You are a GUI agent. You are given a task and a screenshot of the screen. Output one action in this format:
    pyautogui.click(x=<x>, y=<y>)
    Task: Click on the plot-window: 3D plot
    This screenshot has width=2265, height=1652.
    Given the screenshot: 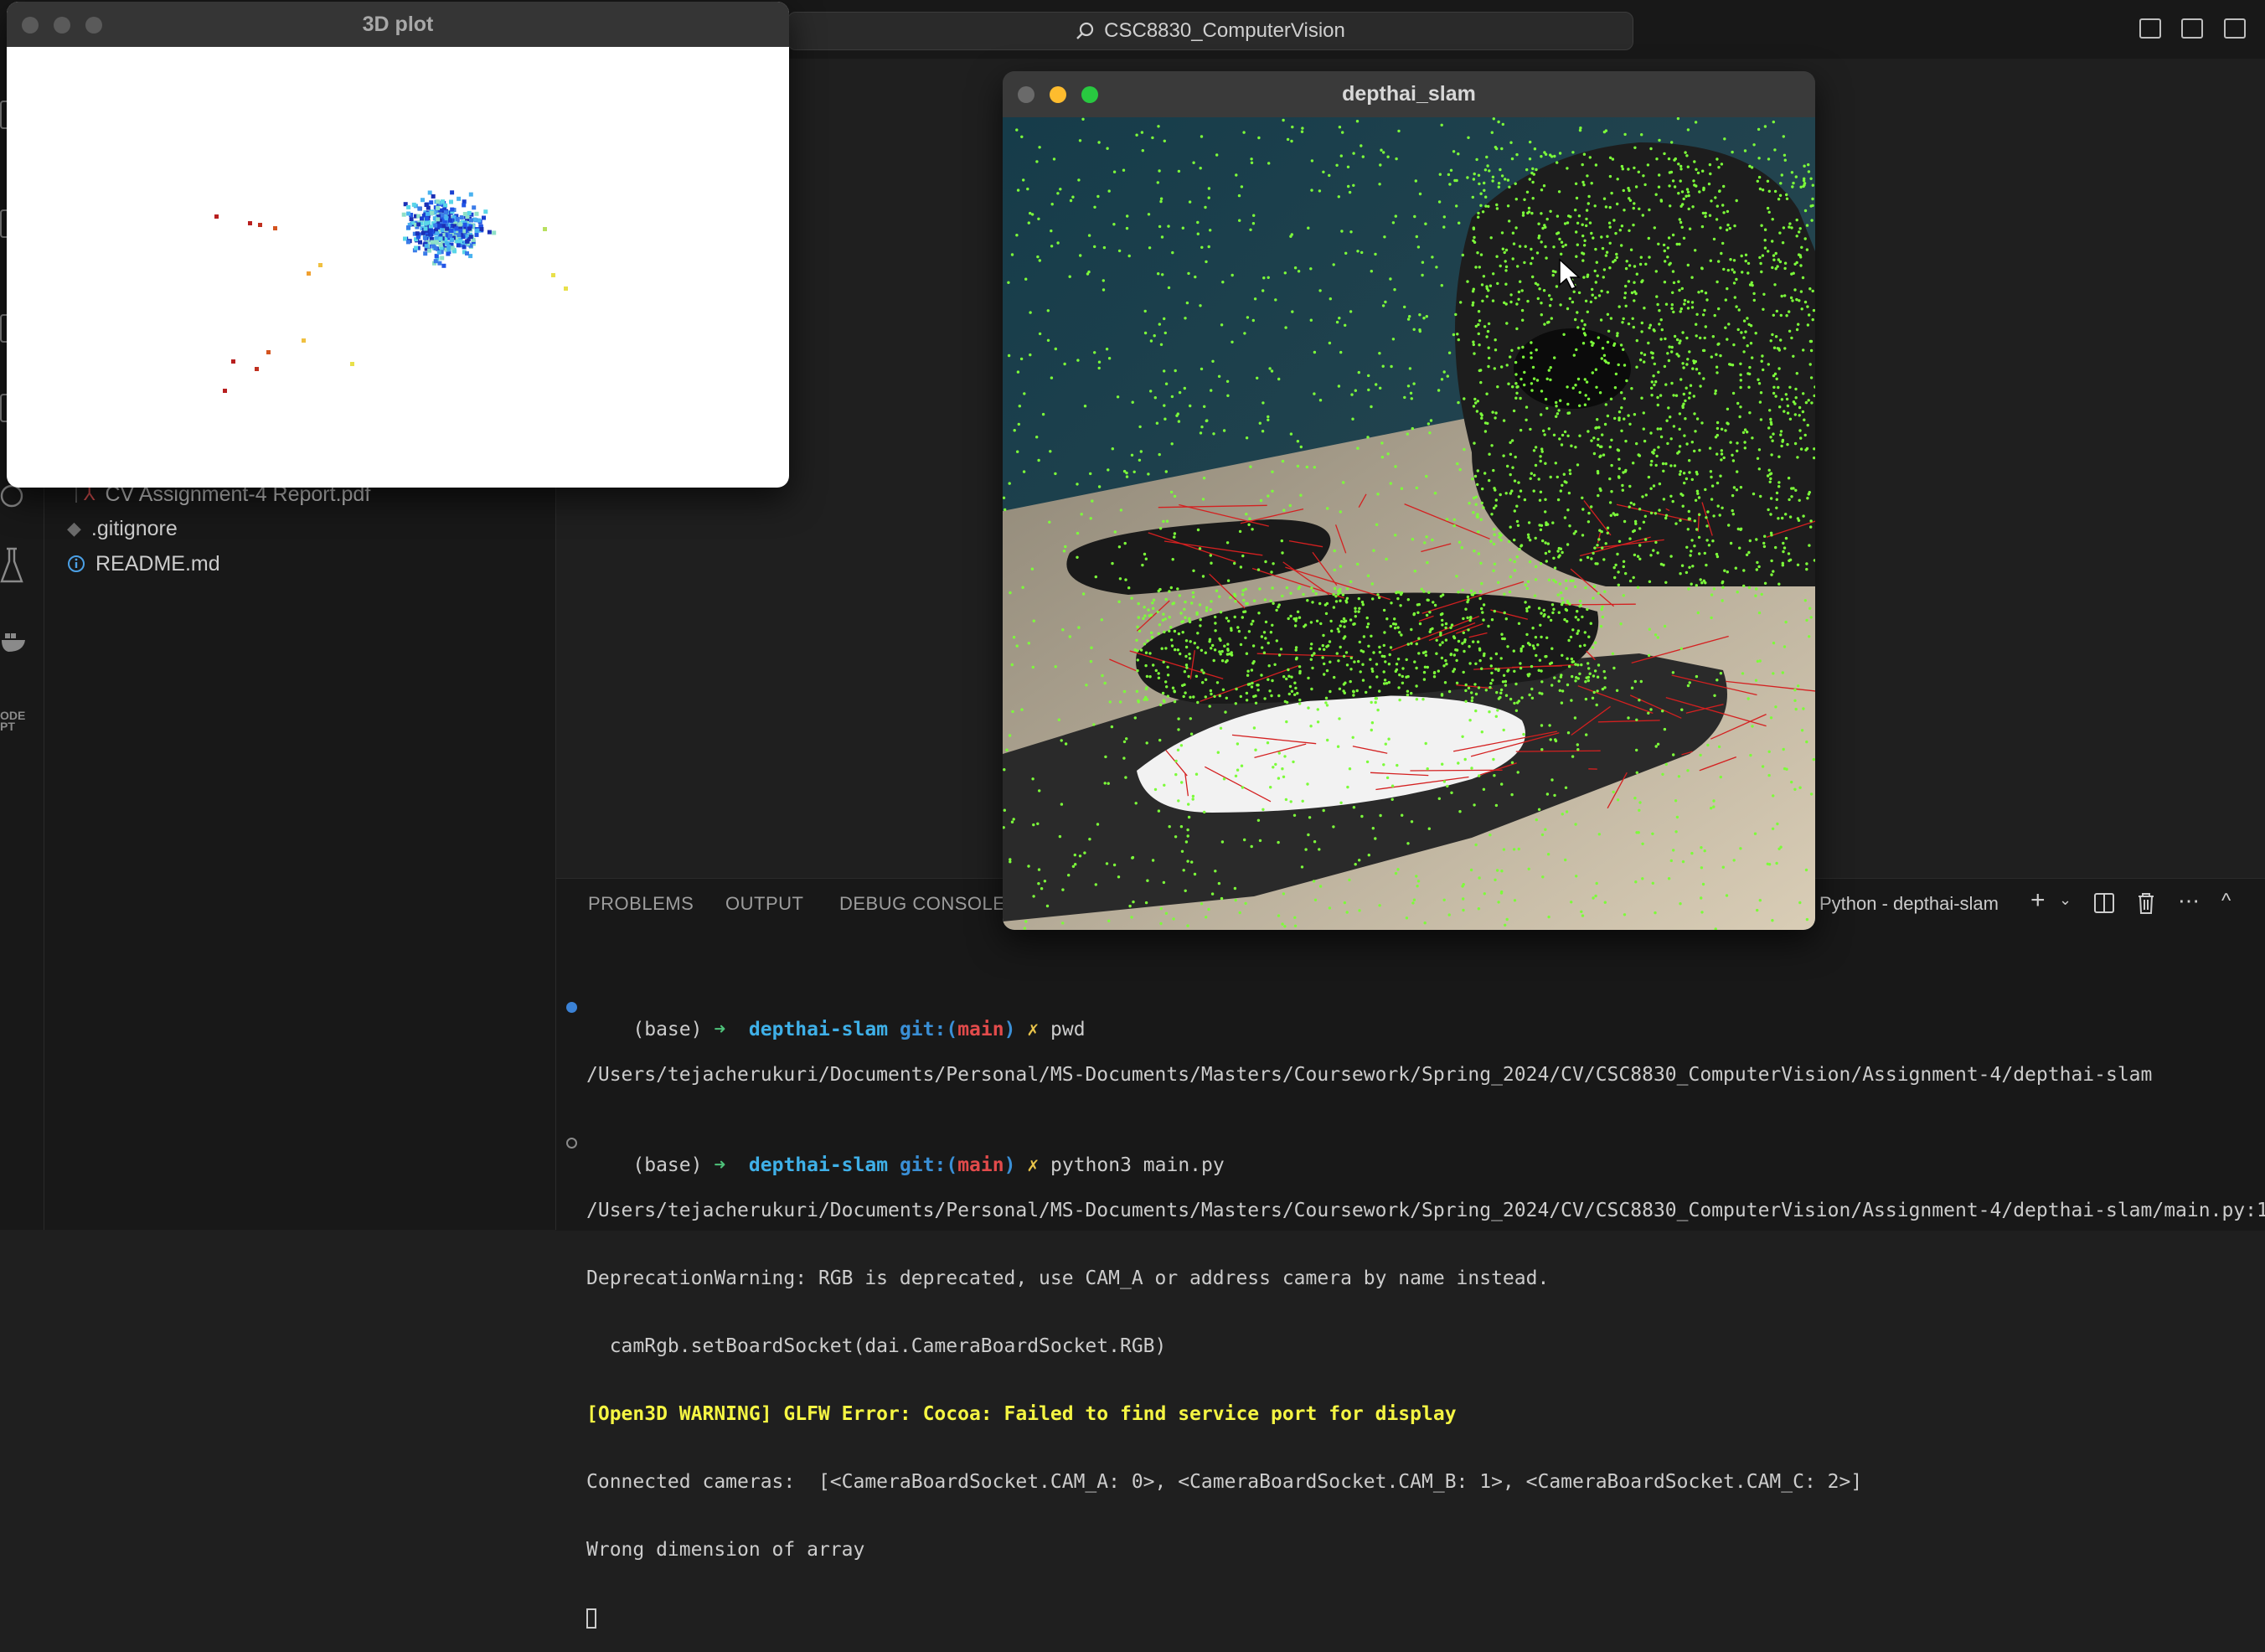 What is the action you would take?
    pyautogui.click(x=398, y=245)
    